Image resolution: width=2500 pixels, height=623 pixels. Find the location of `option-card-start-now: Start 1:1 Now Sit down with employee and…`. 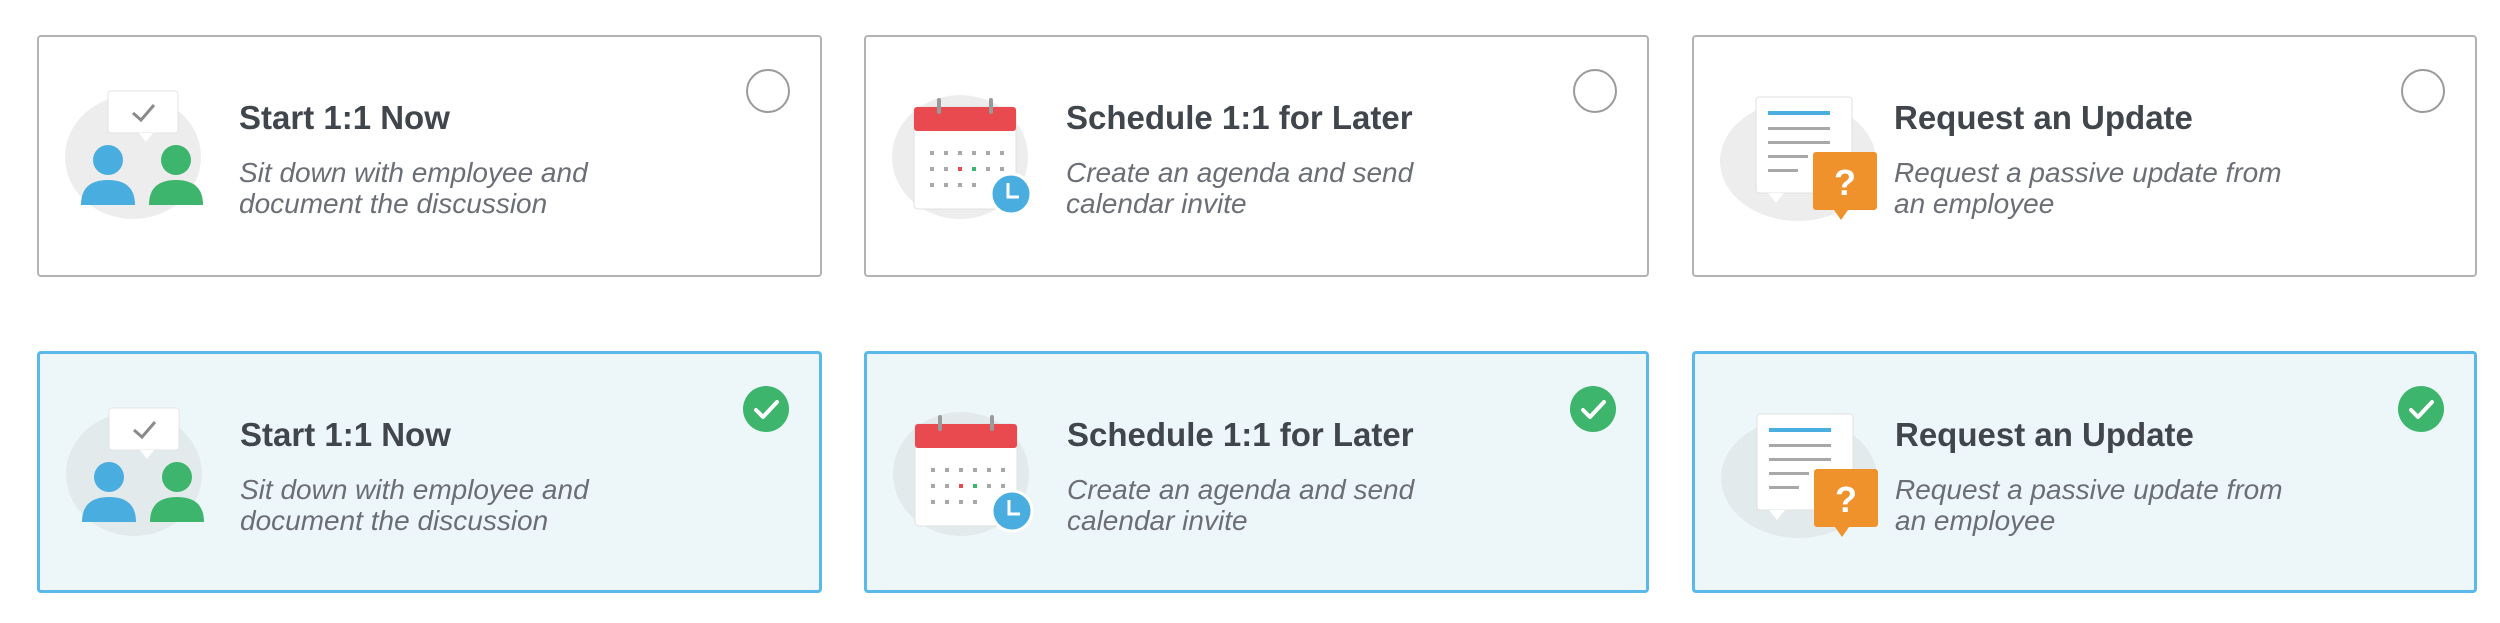

option-card-start-now: Start 1:1 Now Sit down with employee and… is located at coordinates (429, 156).